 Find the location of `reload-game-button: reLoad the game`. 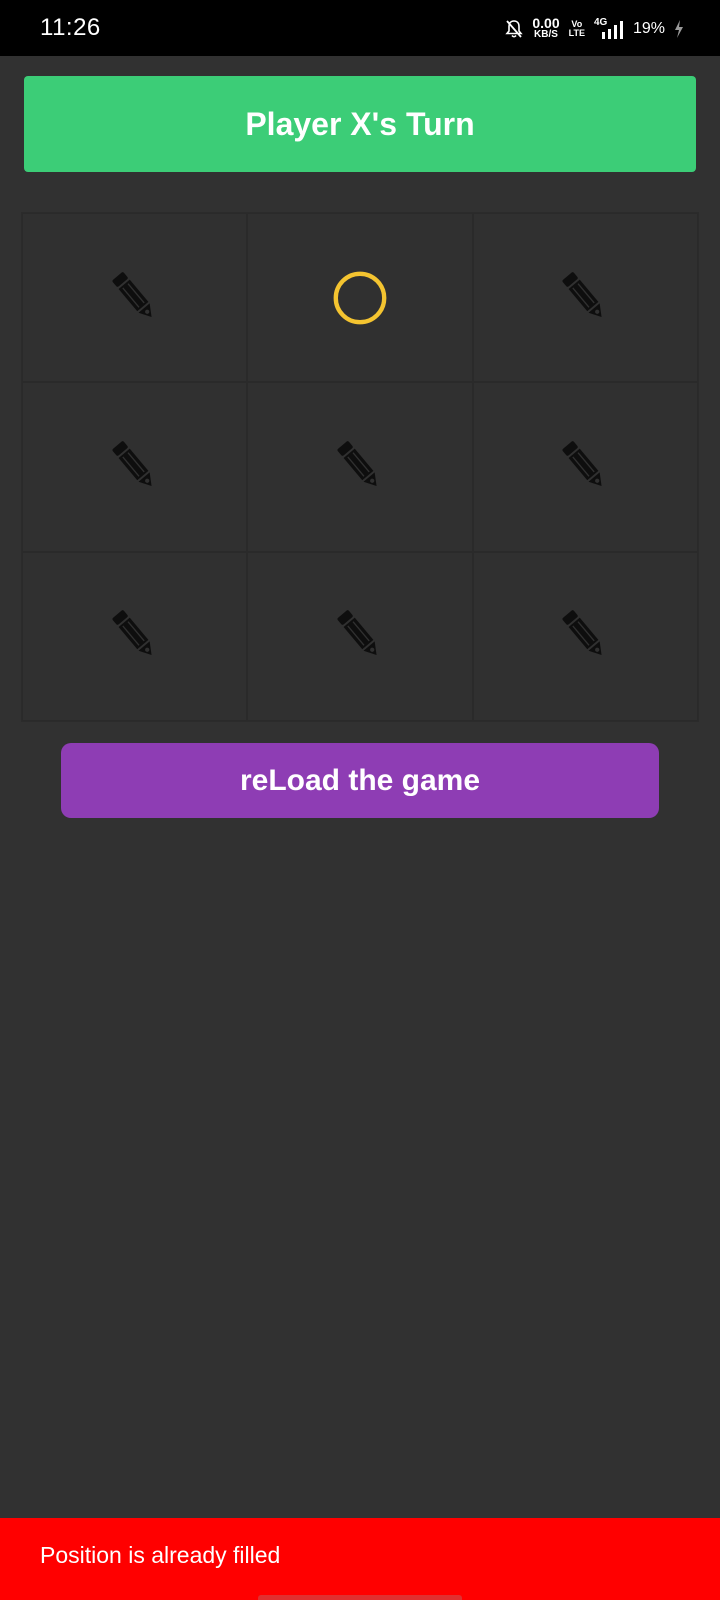

reload-game-button: reLoad the game is located at coordinates (360, 780).